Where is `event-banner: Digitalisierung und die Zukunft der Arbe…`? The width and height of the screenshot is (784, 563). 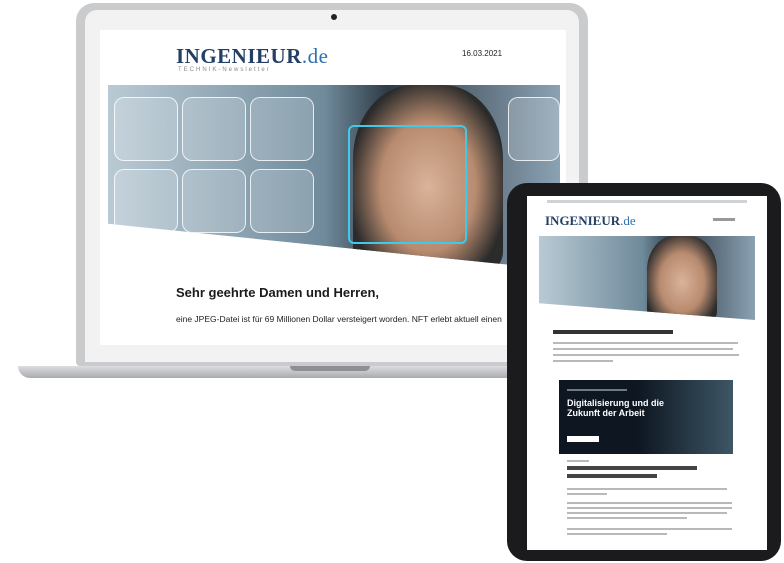
event-banner: Digitalisierung und die Zukunft der Arbe… is located at coordinates (646, 417).